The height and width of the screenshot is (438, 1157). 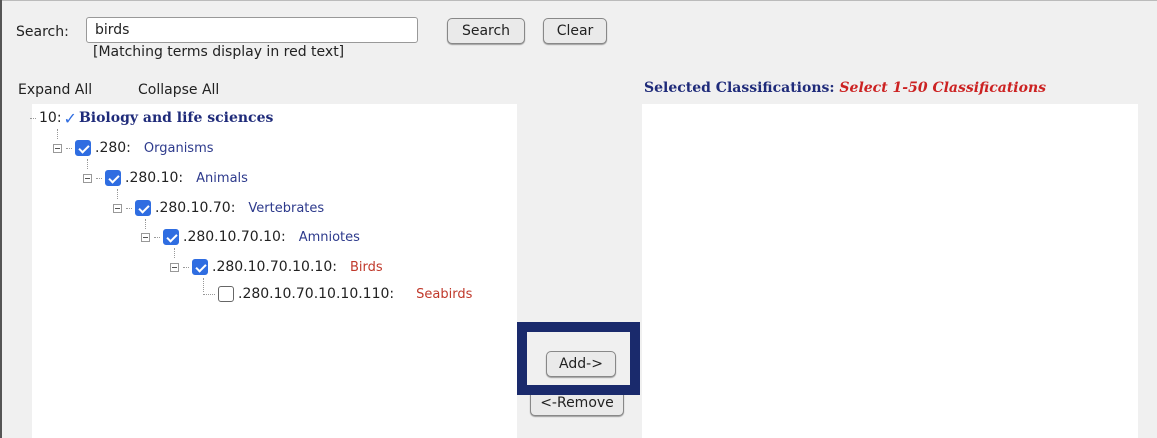 I want to click on checkbox-organisms, so click(x=83, y=148).